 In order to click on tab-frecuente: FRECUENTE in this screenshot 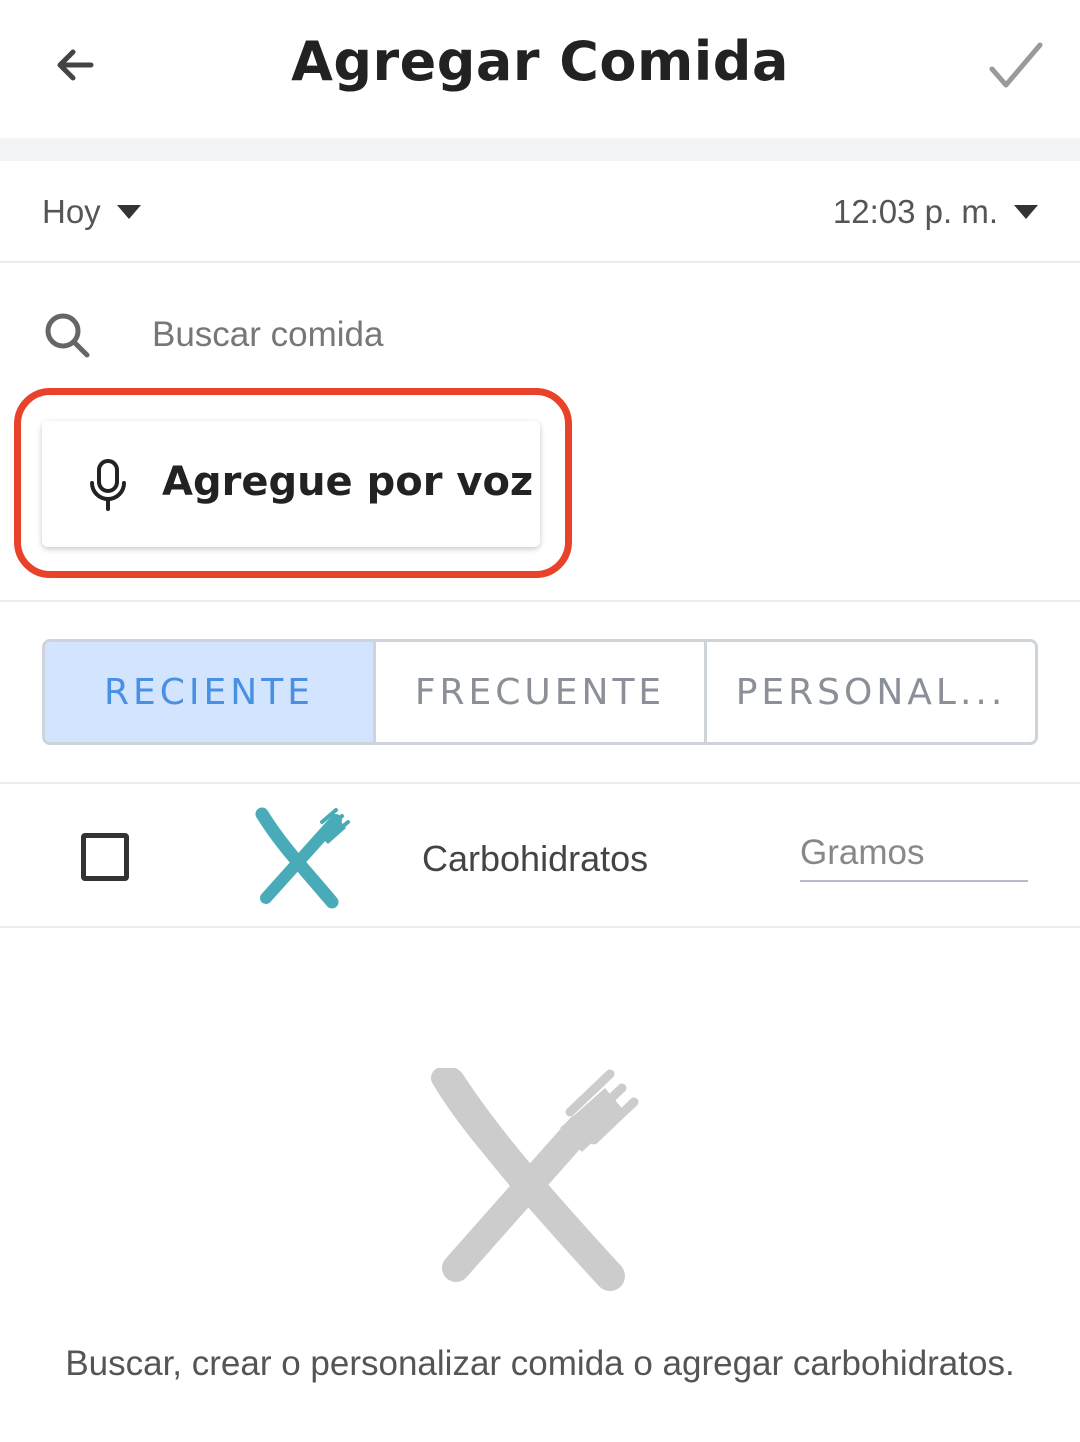, I will do `click(541, 692)`.